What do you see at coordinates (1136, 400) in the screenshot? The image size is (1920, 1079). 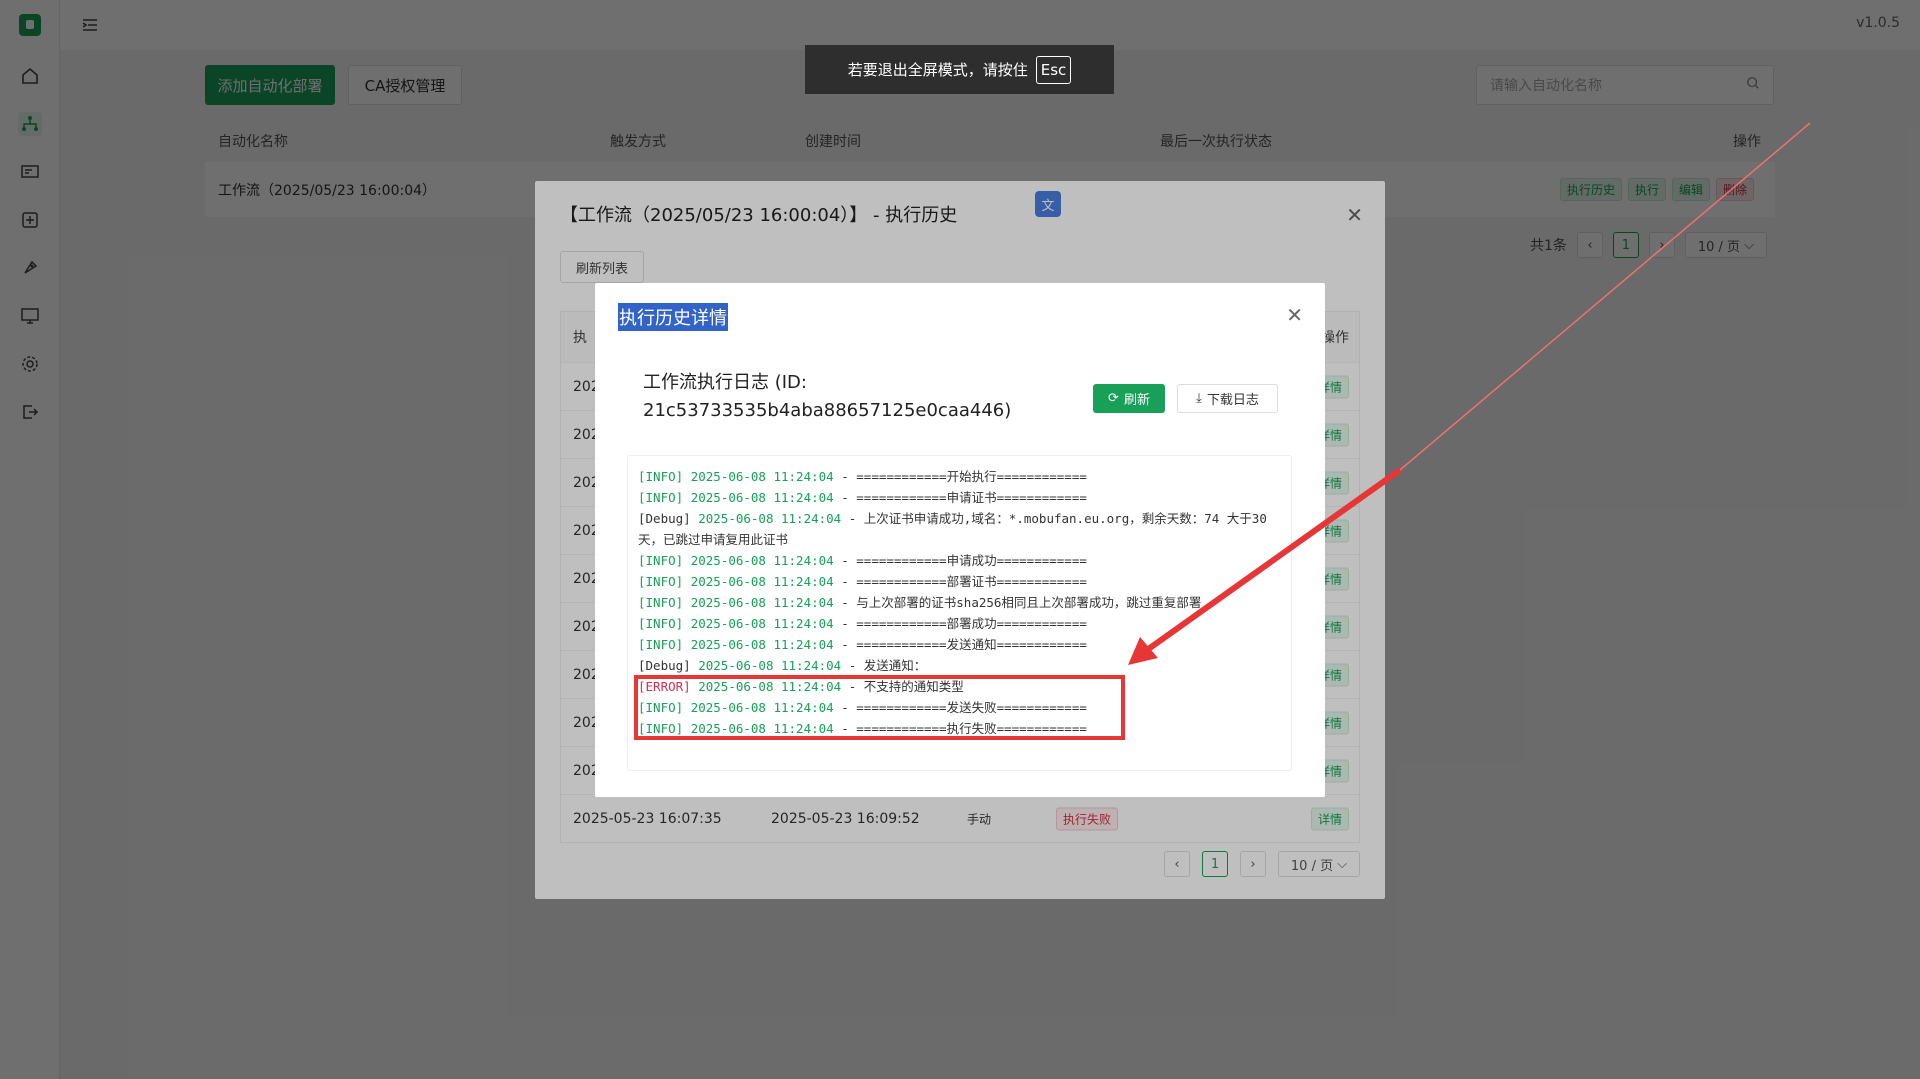 I see `refresh-label: 刷新` at bounding box center [1136, 400].